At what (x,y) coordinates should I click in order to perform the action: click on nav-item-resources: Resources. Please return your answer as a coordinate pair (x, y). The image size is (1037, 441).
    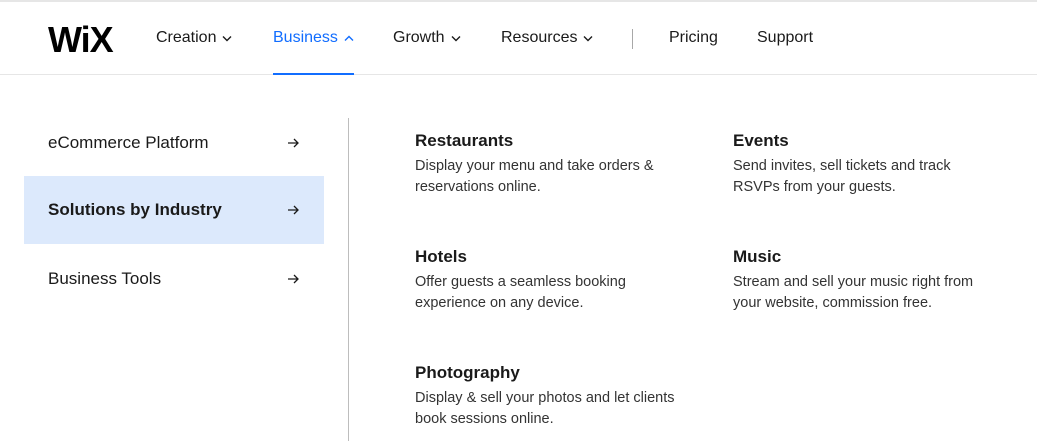
    Looking at the image, I should click on (547, 38).